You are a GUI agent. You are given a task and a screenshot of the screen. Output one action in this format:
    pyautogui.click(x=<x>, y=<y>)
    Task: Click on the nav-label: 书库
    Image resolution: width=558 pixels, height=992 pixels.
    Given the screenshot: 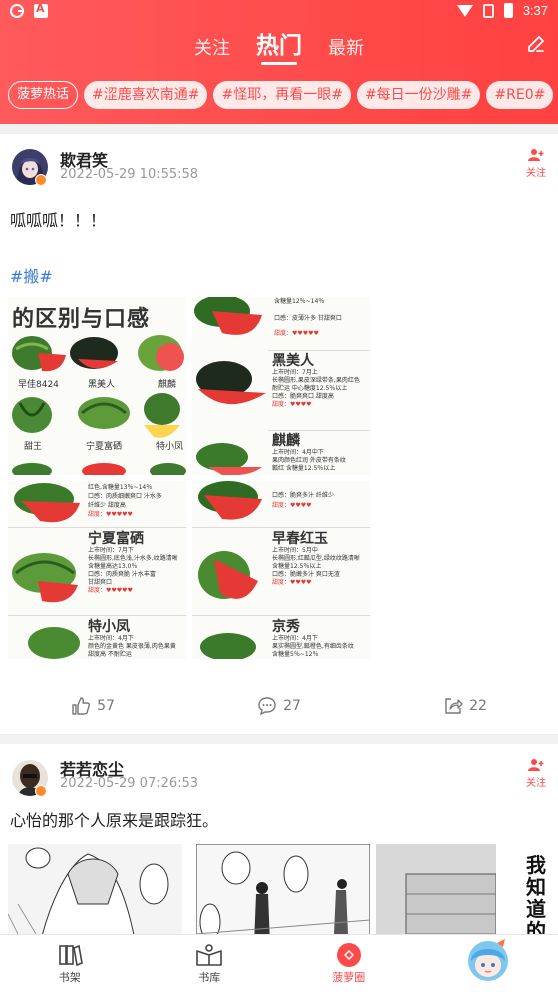 What is the action you would take?
    pyautogui.click(x=209, y=977)
    